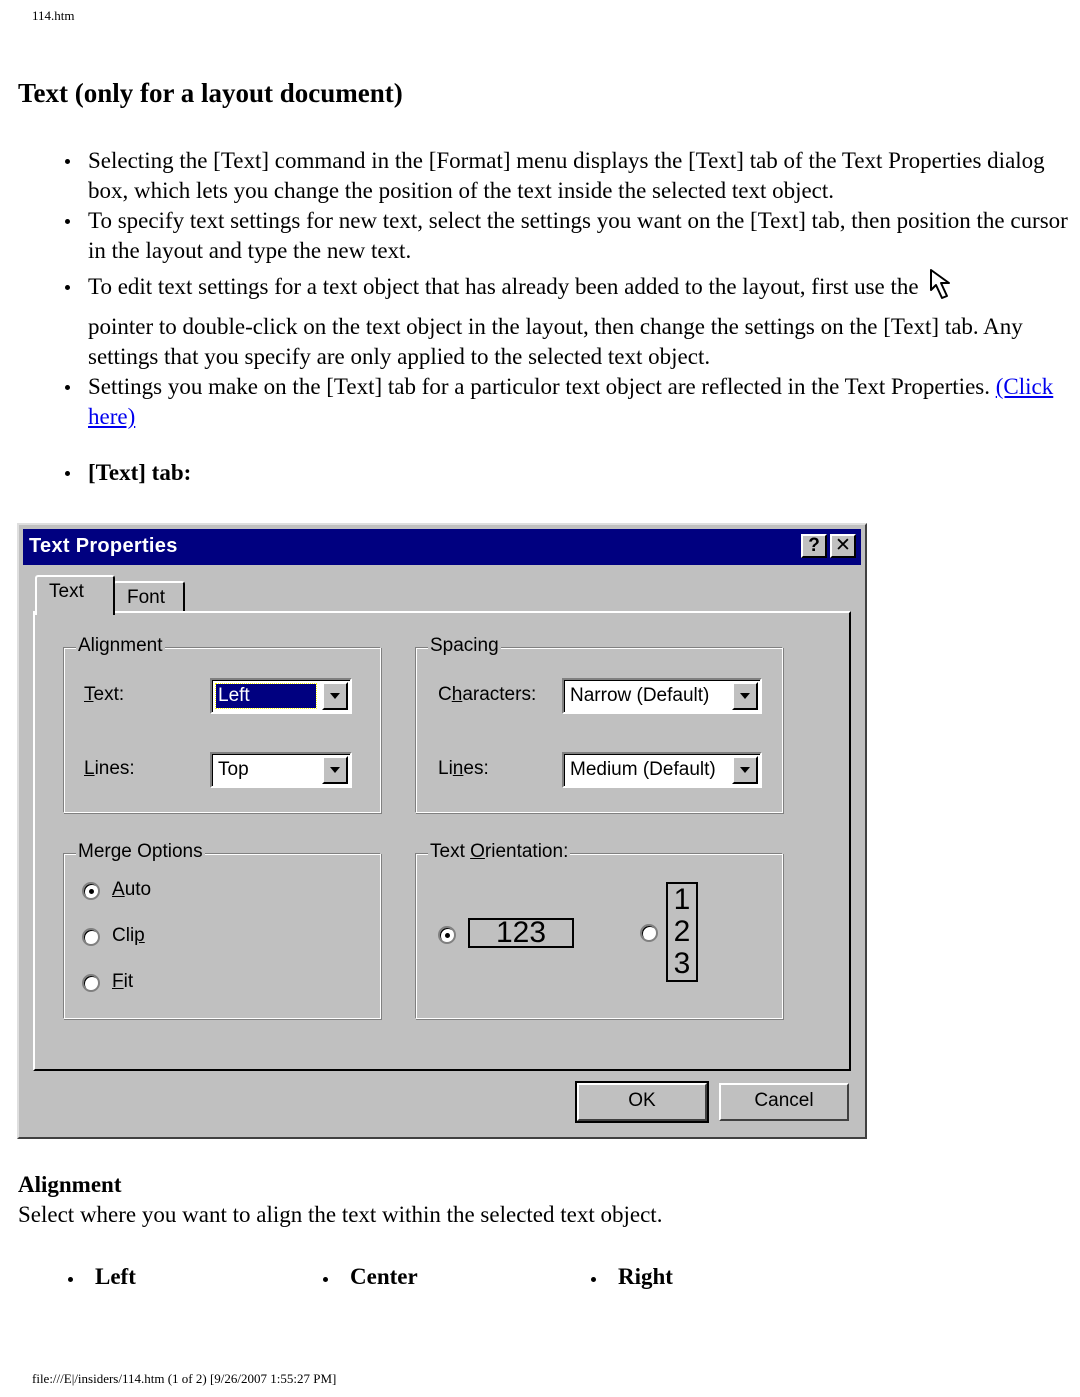  Describe the element at coordinates (370, 1276) in the screenshot. I see `alignment-option-center: Center` at that location.